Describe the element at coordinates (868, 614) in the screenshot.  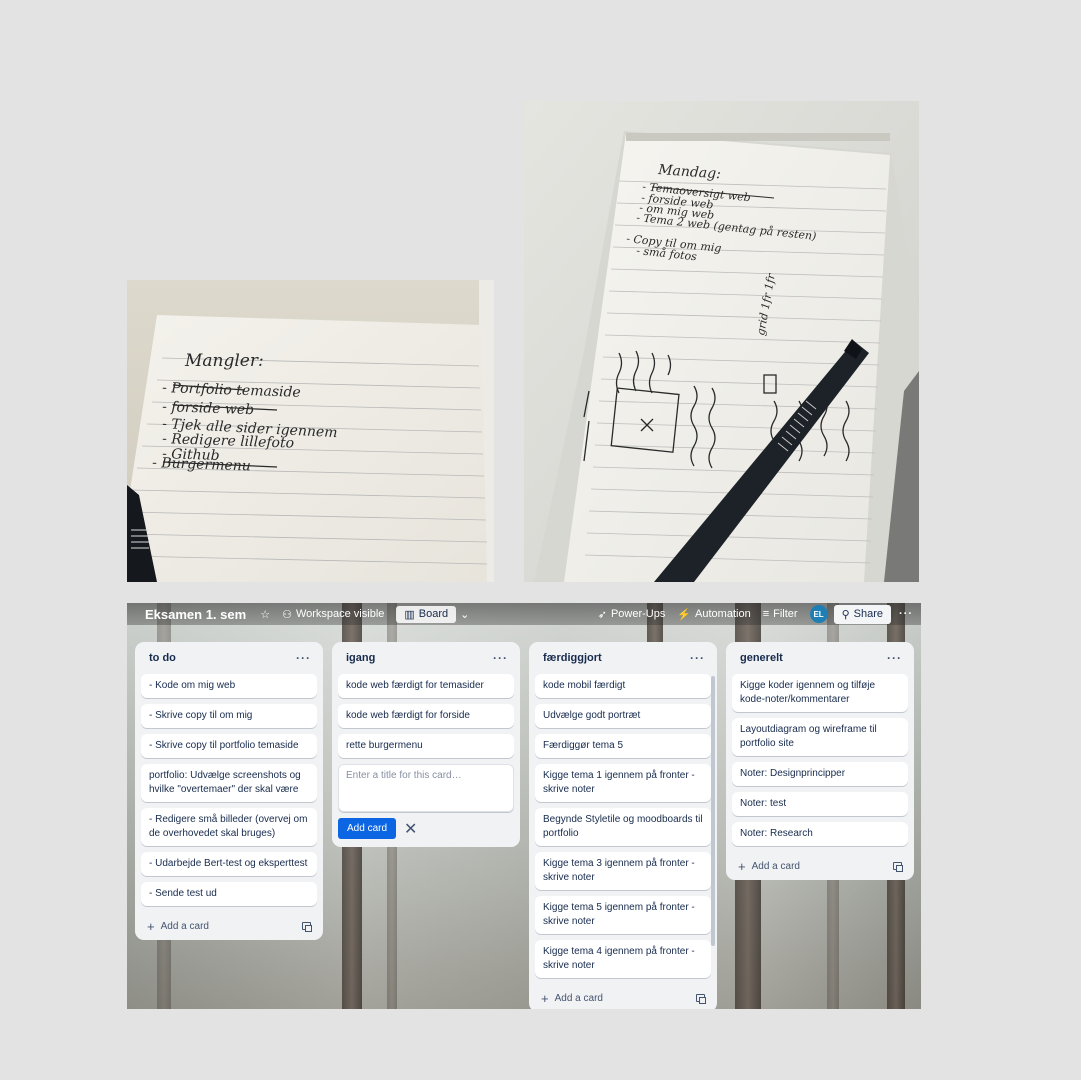
I see `share-label: Share` at that location.